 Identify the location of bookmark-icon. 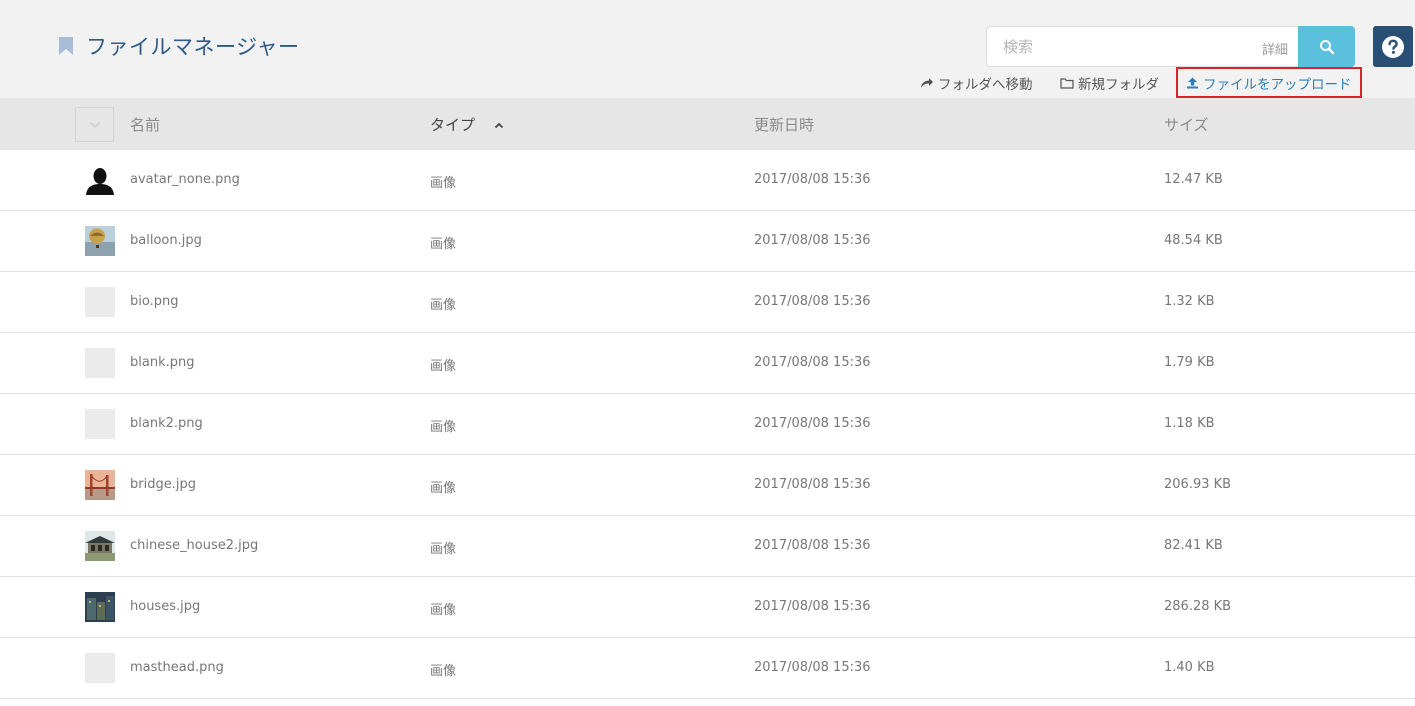
(66, 46).